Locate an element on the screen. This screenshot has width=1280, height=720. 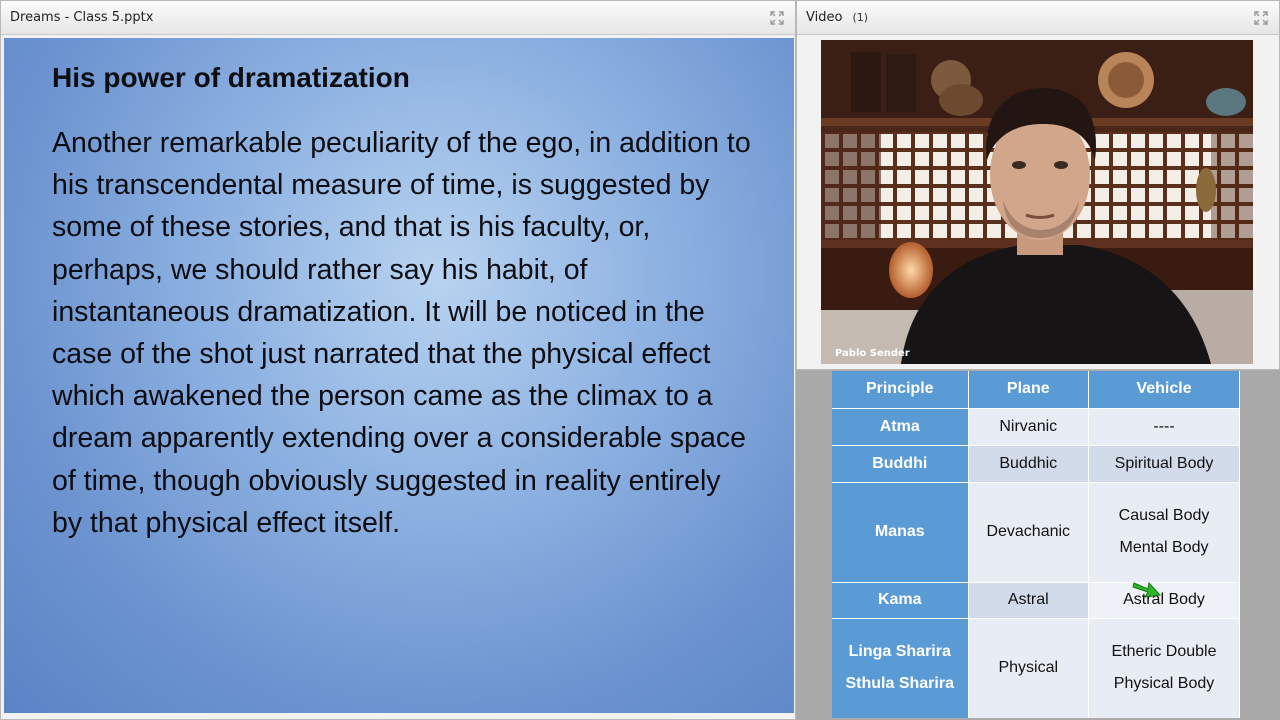
speaker-name-label: Pablo Sender is located at coordinates (872, 353).